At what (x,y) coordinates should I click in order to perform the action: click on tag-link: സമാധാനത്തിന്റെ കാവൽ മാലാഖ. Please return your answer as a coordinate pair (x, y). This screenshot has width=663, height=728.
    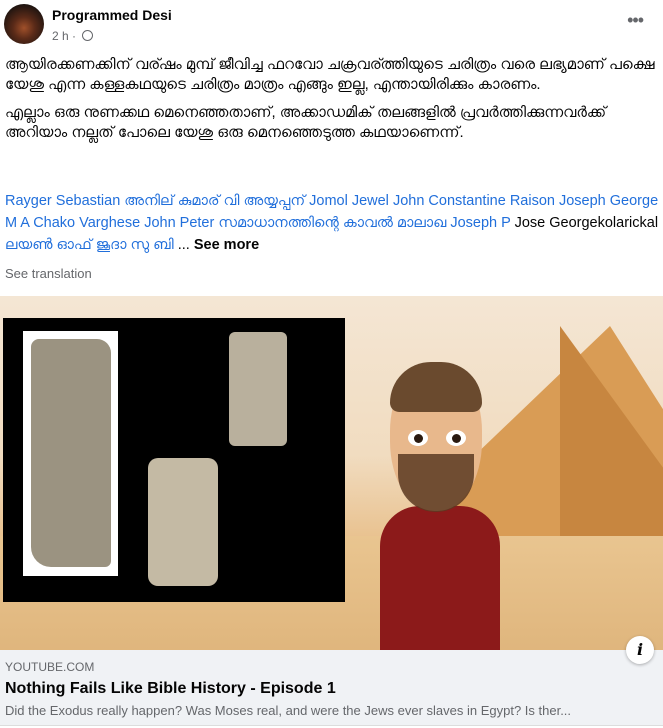
    Looking at the image, I should click on (332, 223).